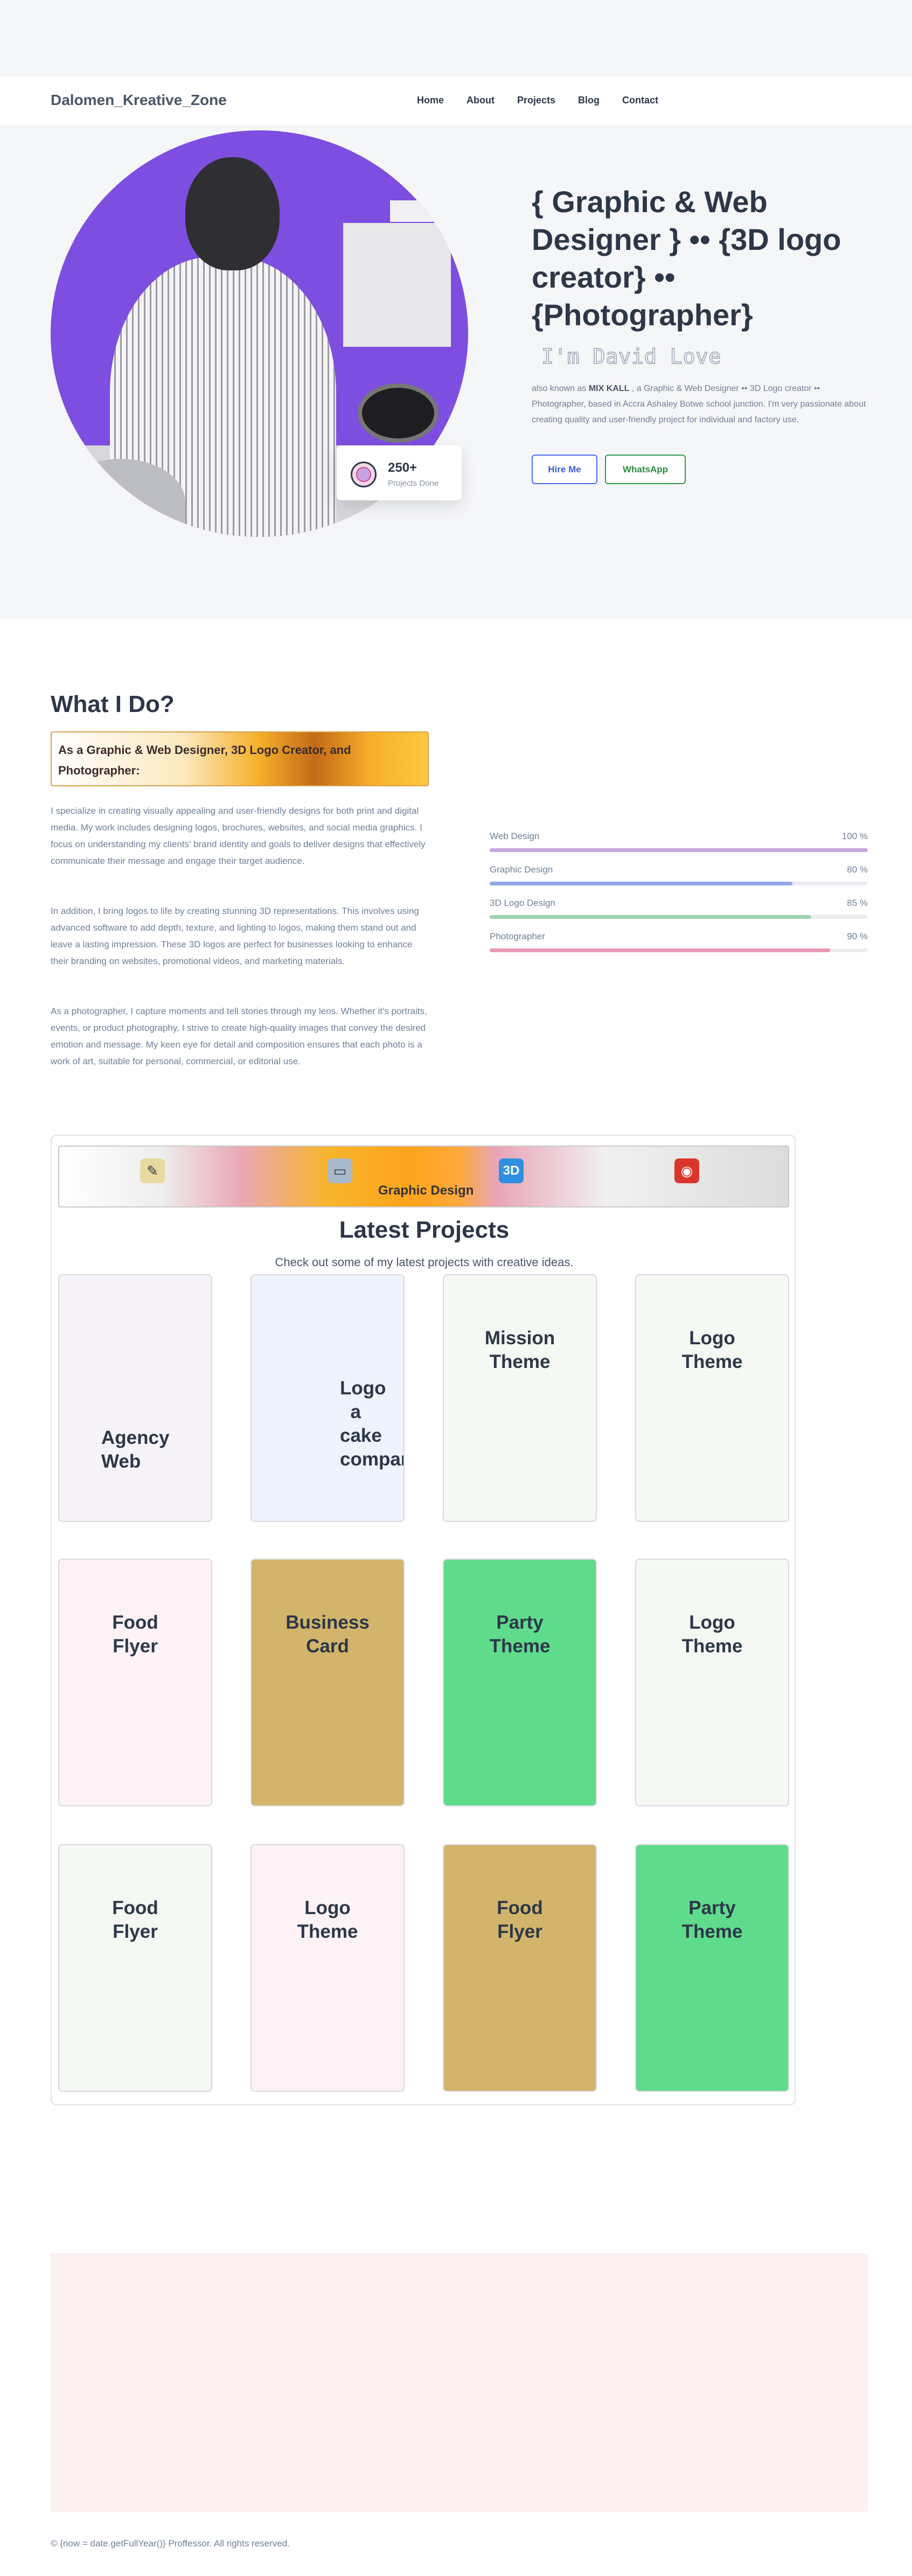 Image resolution: width=912 pixels, height=2576 pixels. I want to click on badge-icon, so click(364, 474).